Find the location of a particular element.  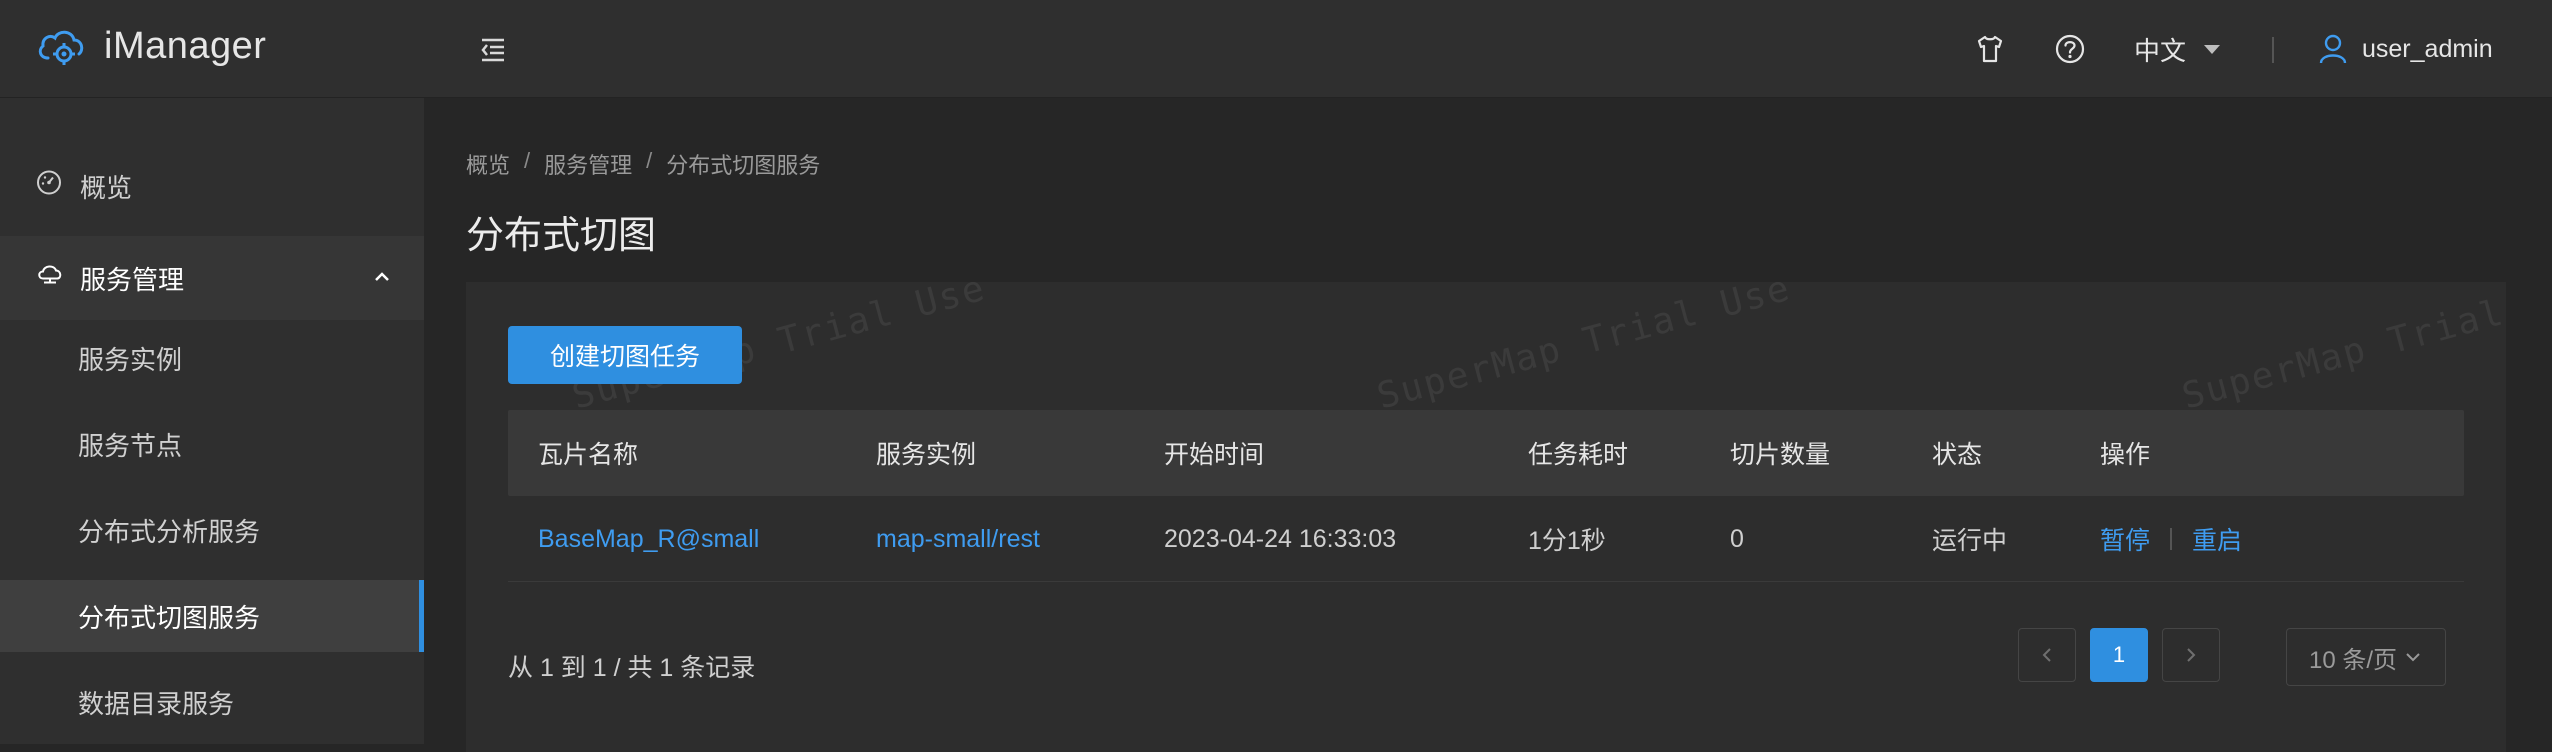

breadcrumb-item: 分布式切图服务 is located at coordinates (743, 165).